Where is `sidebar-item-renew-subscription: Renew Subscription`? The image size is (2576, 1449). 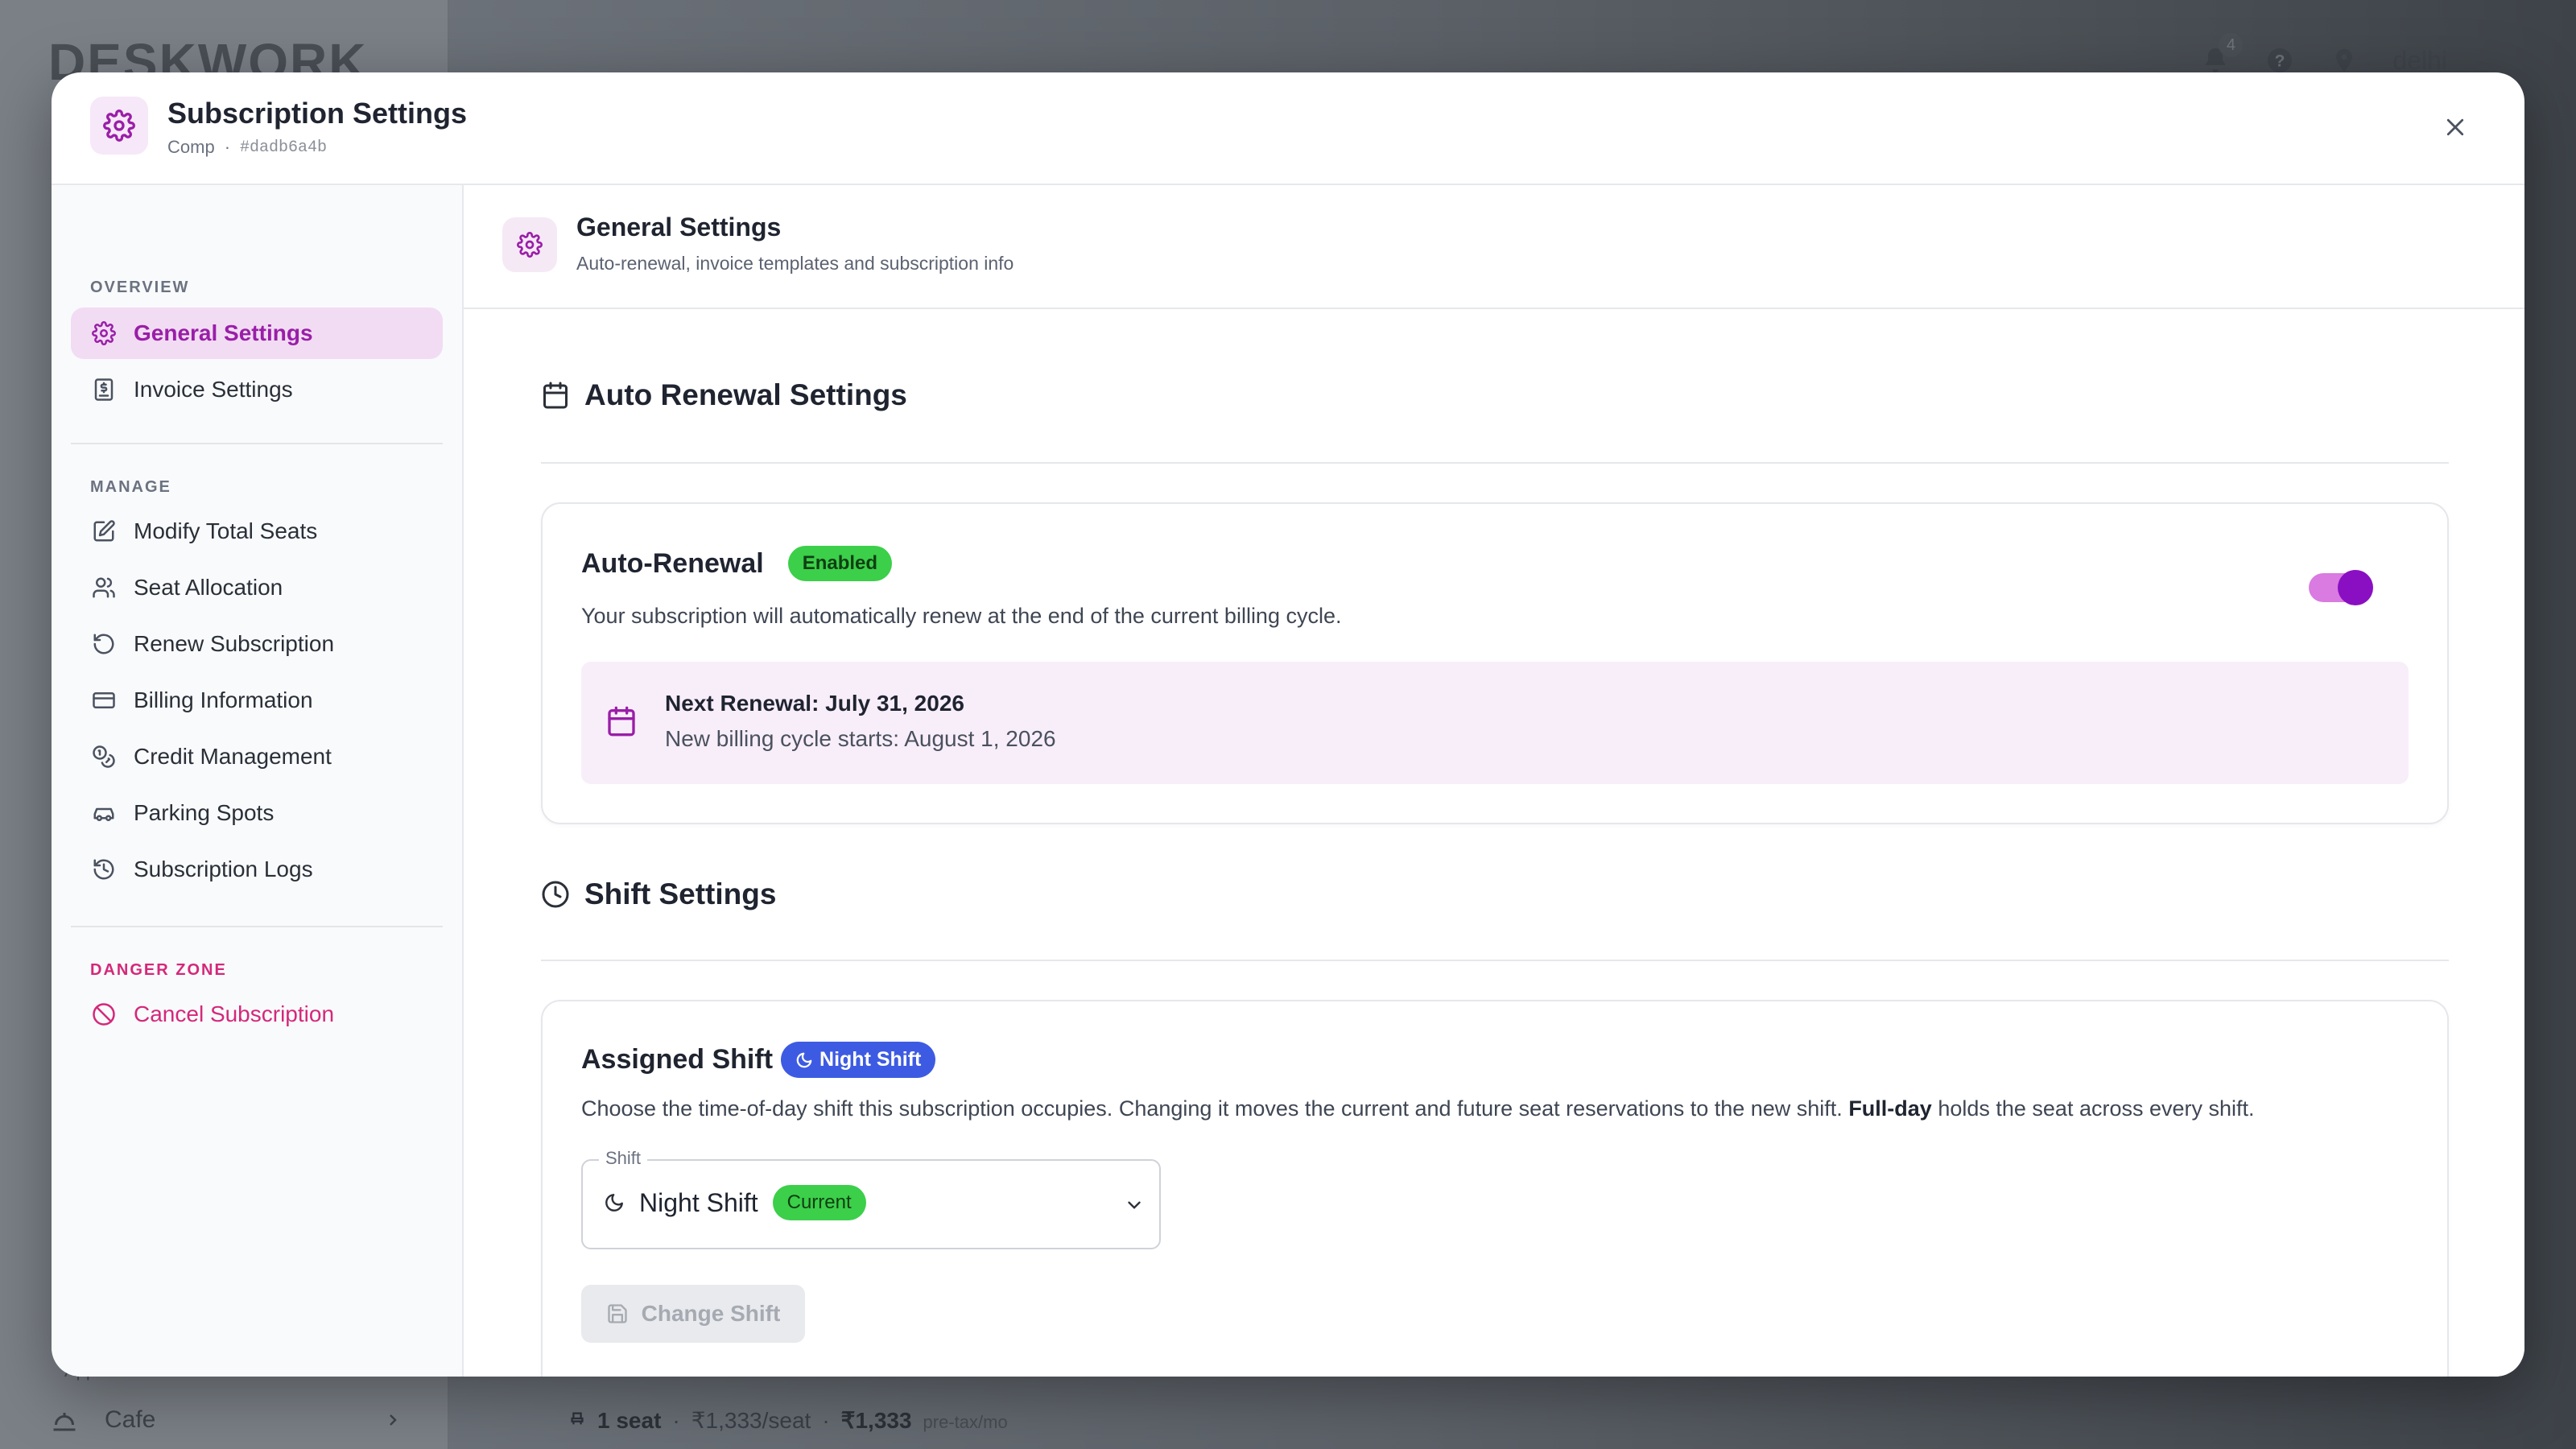
sidebar-item-renew-subscription: Renew Subscription is located at coordinates (257, 644).